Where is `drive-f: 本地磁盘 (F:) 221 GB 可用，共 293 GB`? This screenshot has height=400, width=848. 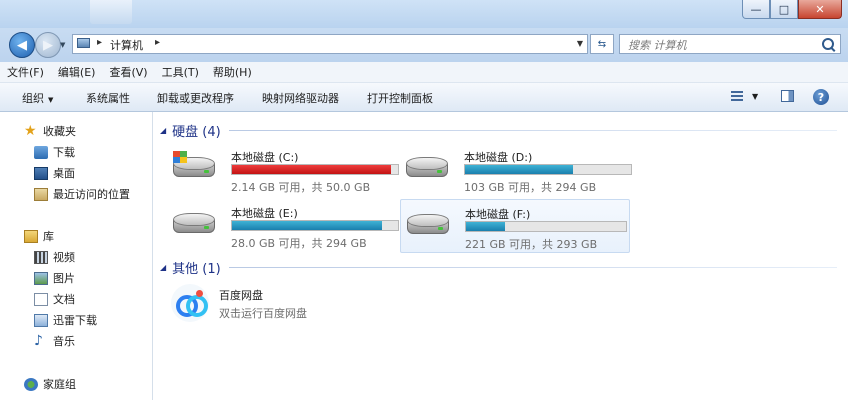 drive-f: 本地磁盘 (F:) 221 GB 可用，共 293 GB is located at coordinates (515, 226).